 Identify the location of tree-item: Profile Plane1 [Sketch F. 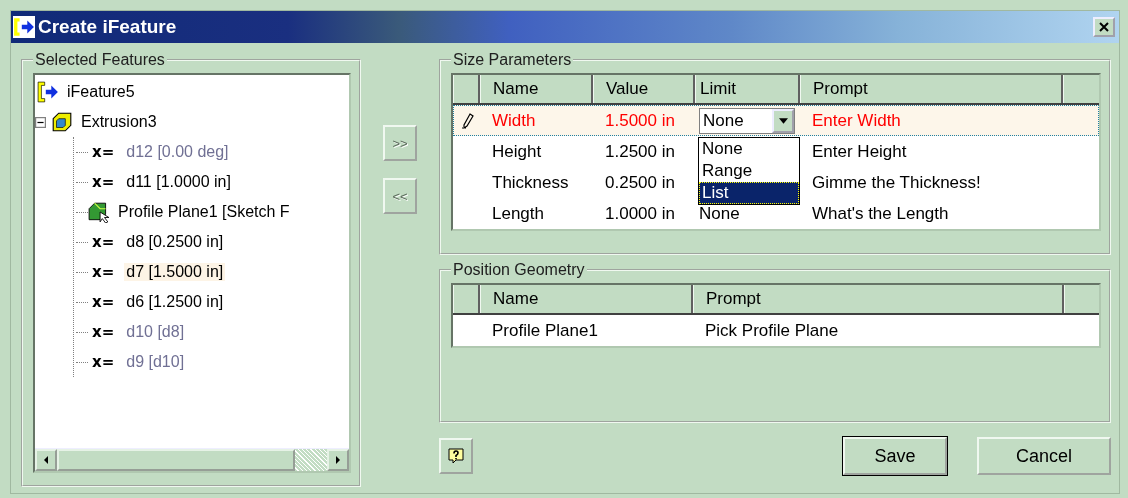
(204, 212).